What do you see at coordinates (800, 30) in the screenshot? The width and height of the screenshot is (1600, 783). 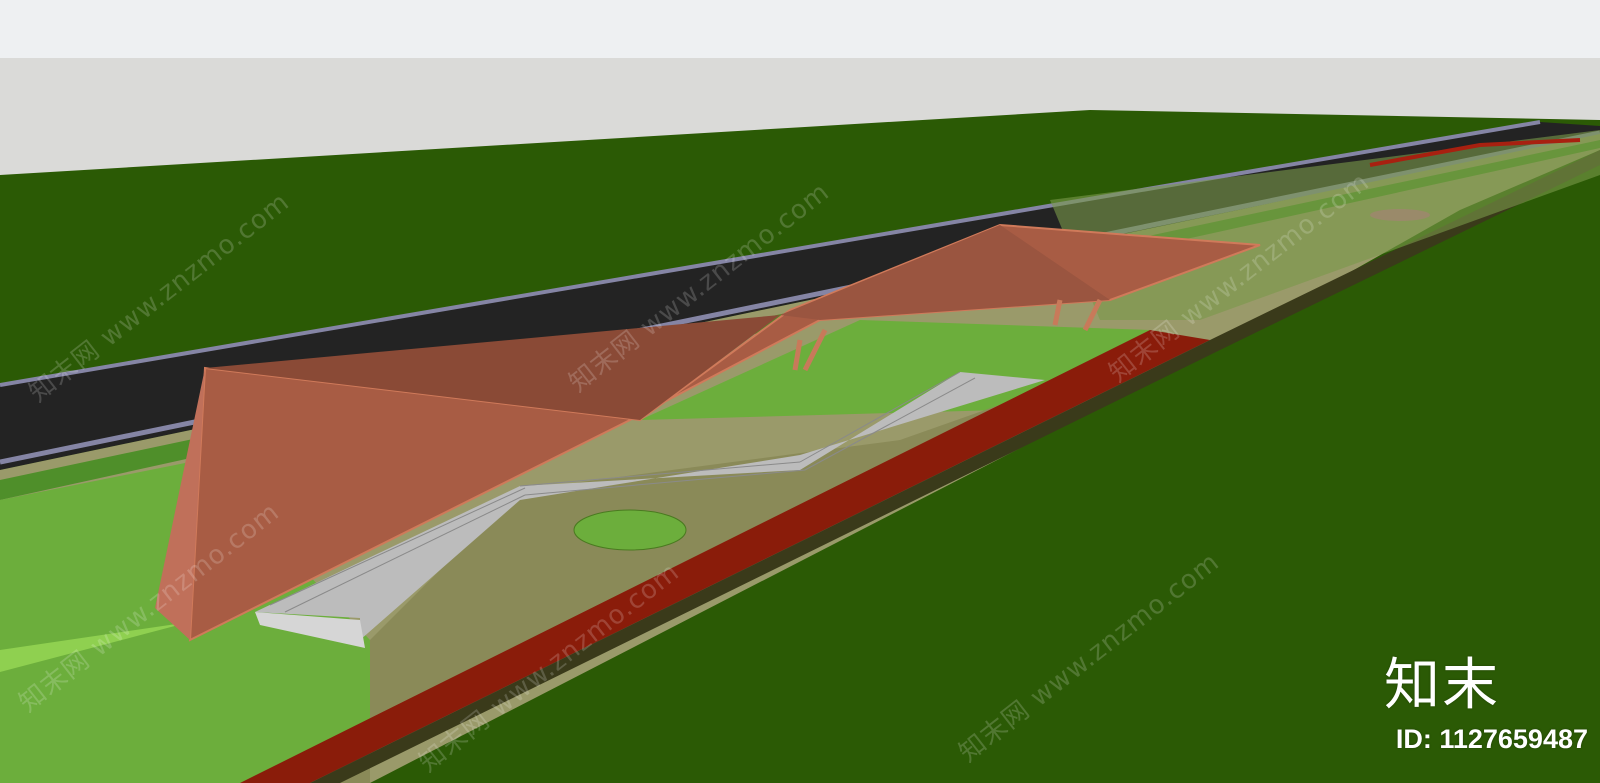 I see `sky` at bounding box center [800, 30].